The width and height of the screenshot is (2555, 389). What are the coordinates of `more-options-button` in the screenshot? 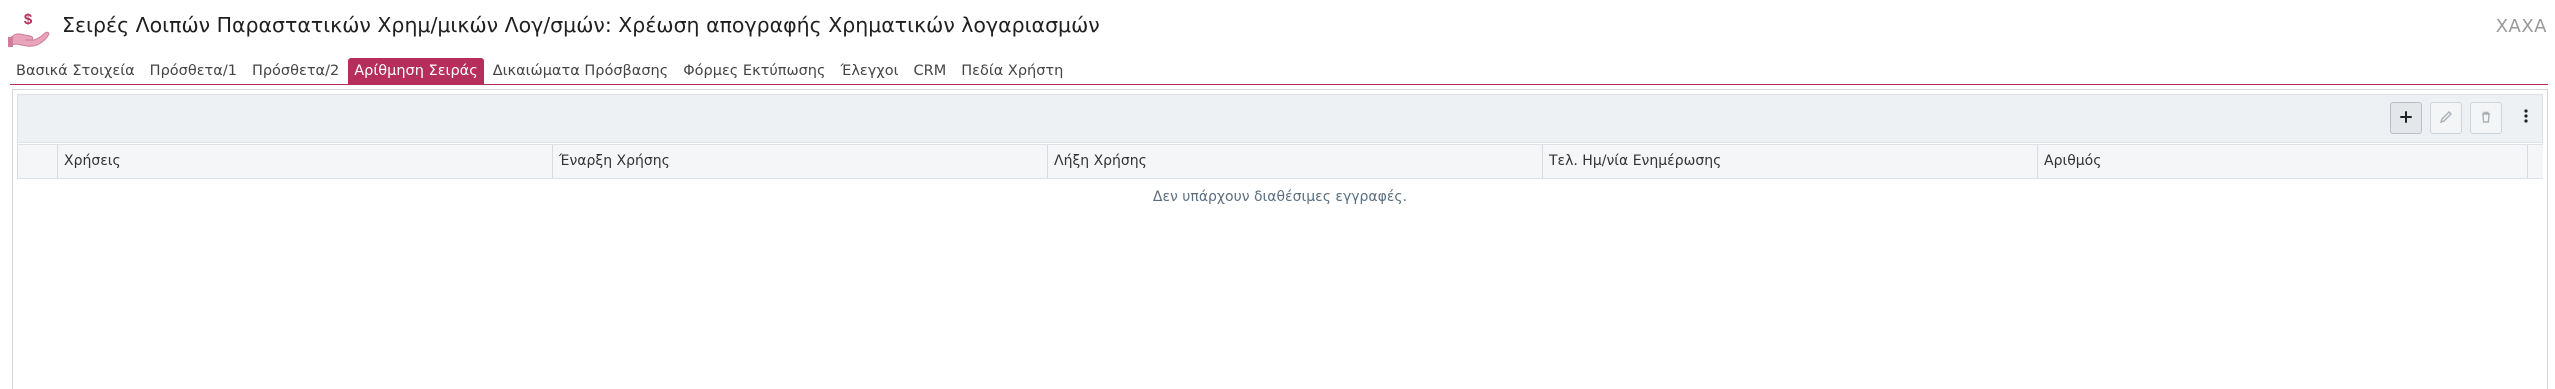 It's located at (2526, 118).